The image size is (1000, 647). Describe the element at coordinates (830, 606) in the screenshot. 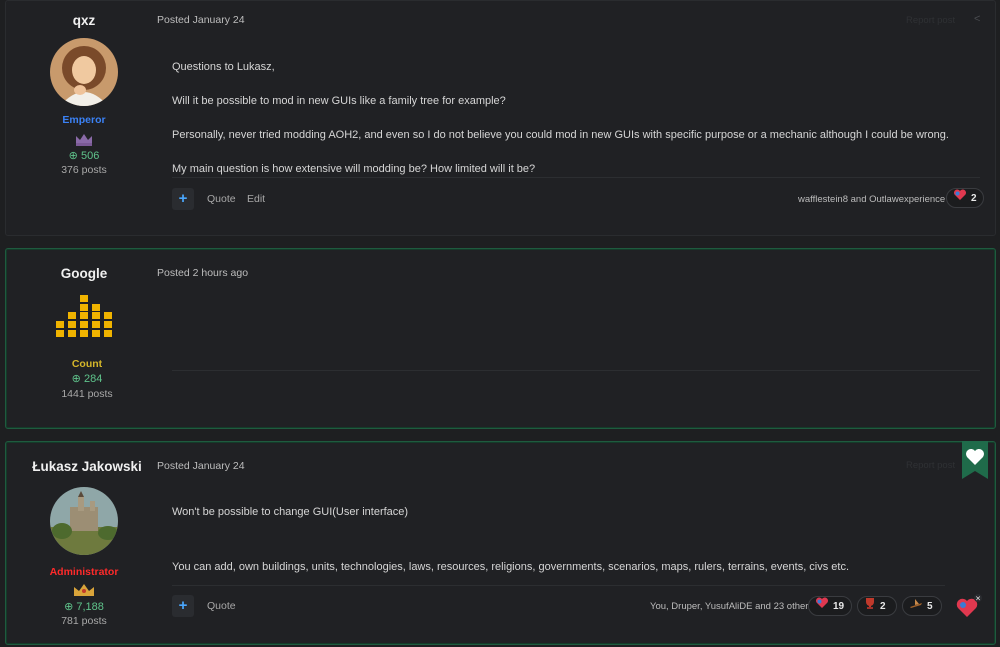

I see `reaction-pill: 19` at that location.